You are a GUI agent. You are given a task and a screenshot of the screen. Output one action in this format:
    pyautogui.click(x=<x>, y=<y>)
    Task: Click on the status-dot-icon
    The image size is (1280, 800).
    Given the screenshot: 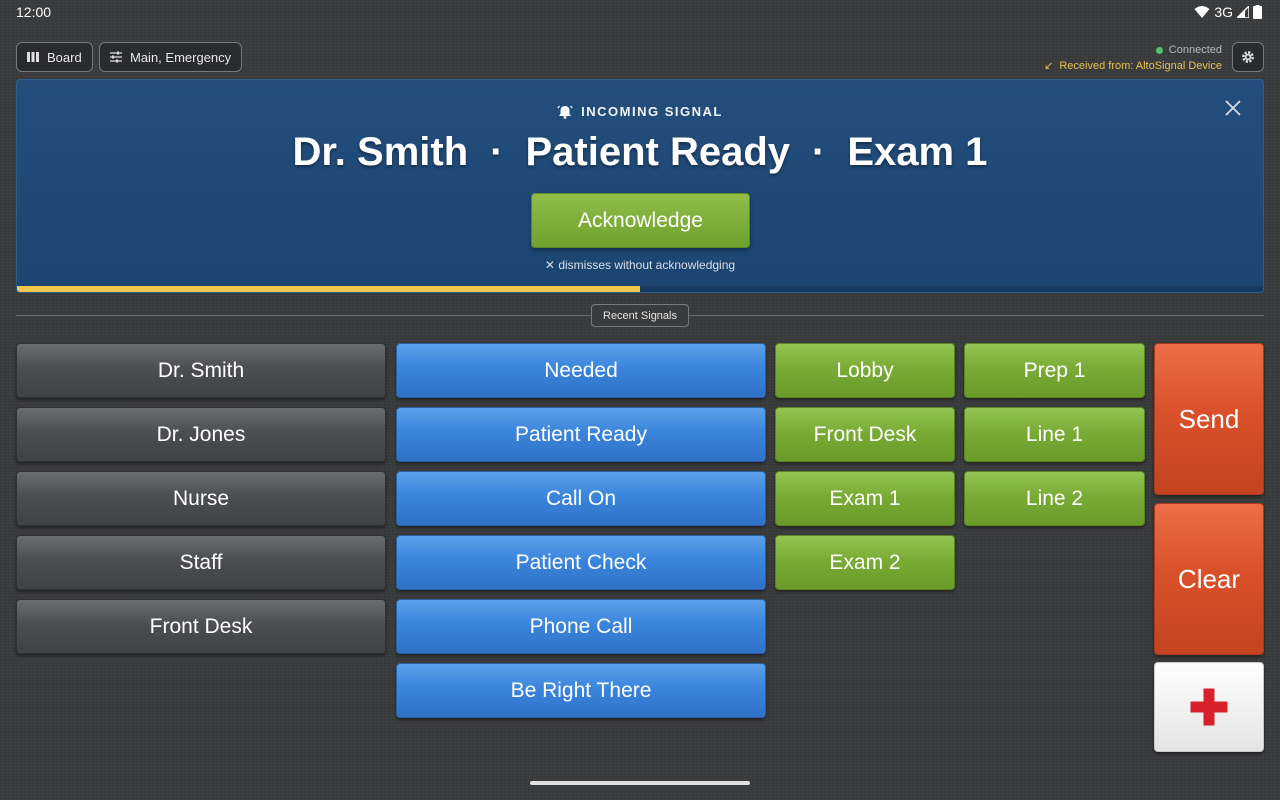 What is the action you would take?
    pyautogui.click(x=1159, y=50)
    